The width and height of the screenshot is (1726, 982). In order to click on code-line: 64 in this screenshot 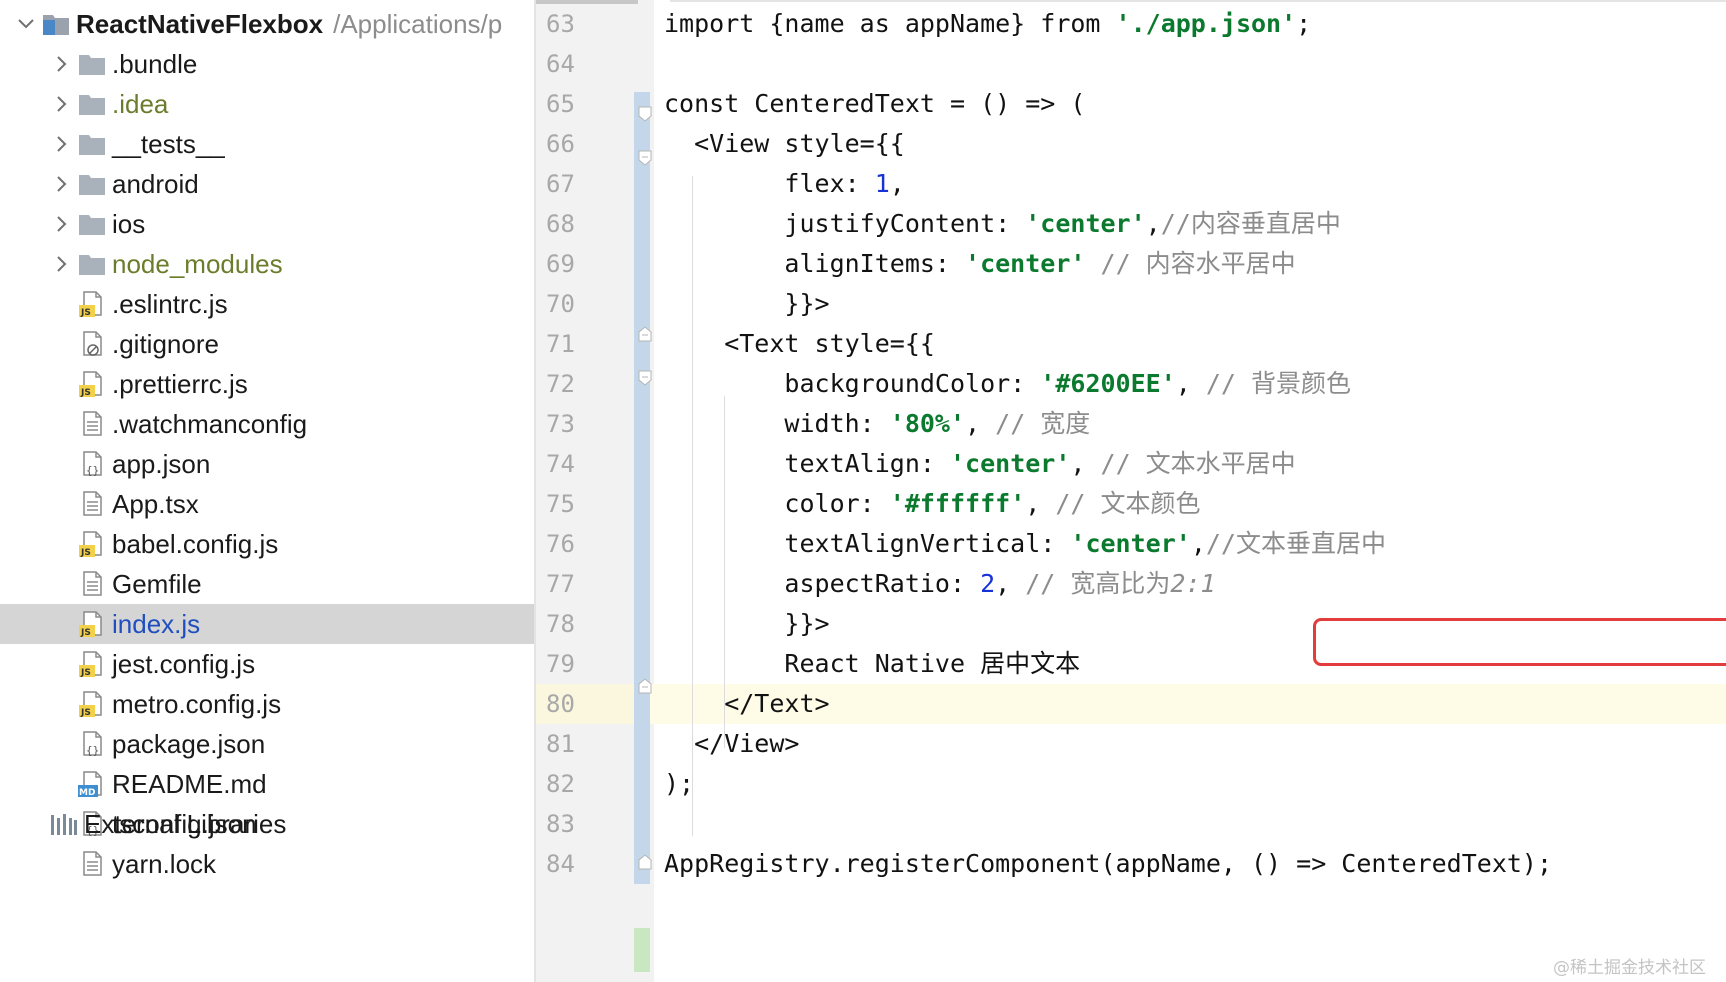, I will do `click(1131, 64)`.